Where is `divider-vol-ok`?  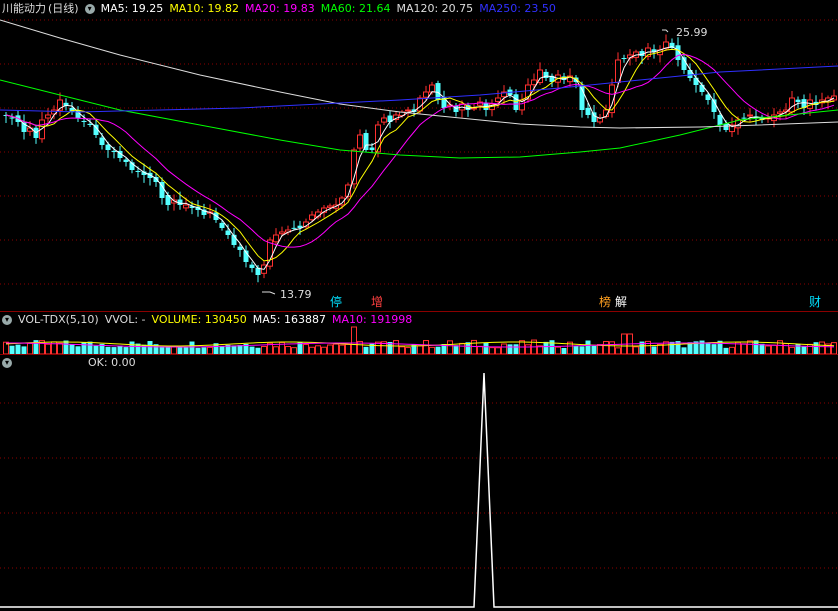 divider-vol-ok is located at coordinates (419, 354).